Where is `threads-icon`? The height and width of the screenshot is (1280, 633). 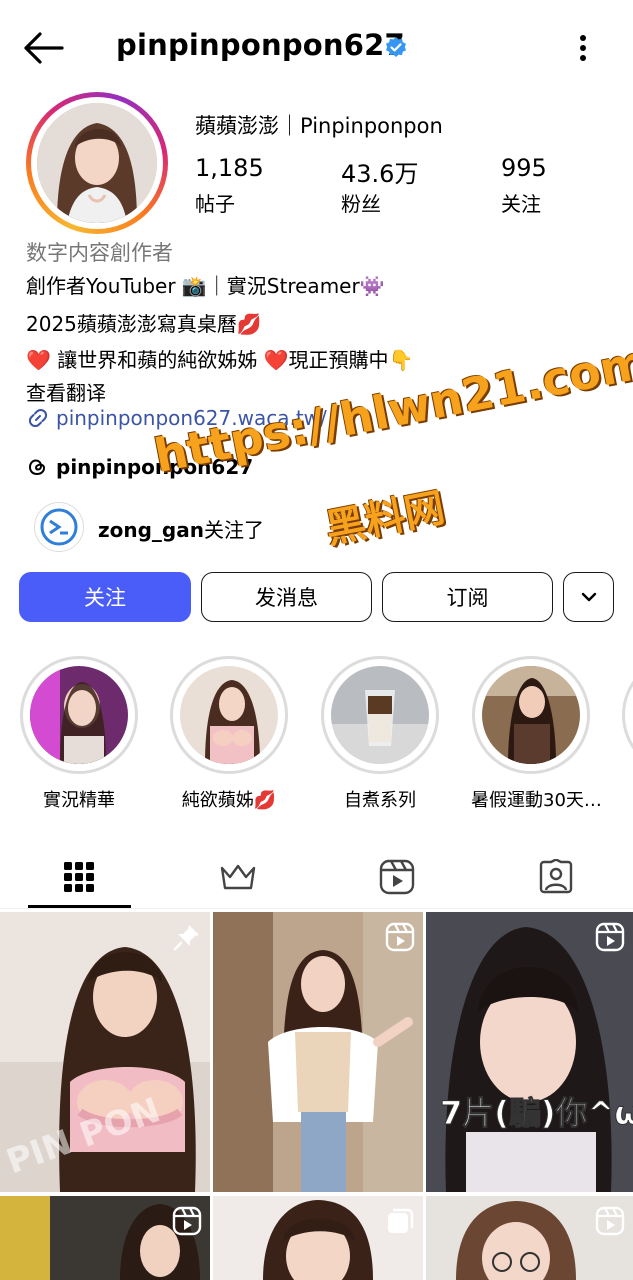 threads-icon is located at coordinates (37, 467).